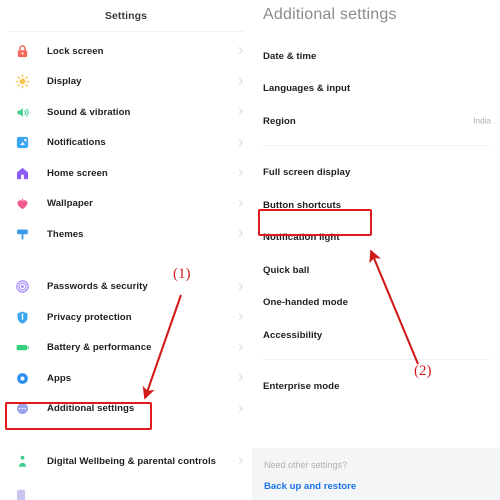 The height and width of the screenshot is (500, 500). Describe the element at coordinates (126, 143) in the screenshot. I see `sidebar-item-notifications: Notifications` at that location.